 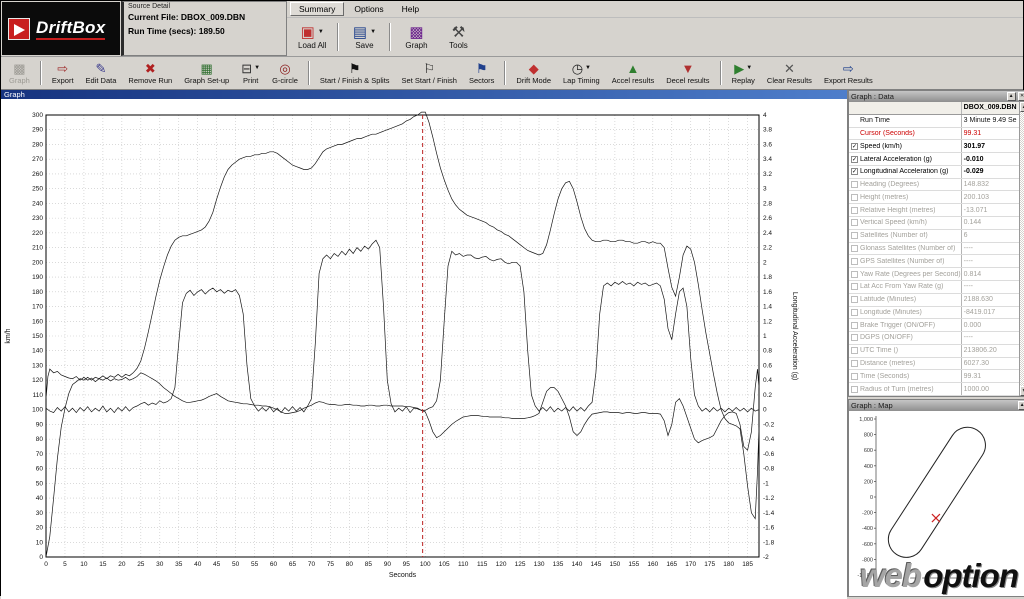 What do you see at coordinates (888, 300) in the screenshot?
I see `data-row-label: Latitude (Minutes)` at bounding box center [888, 300].